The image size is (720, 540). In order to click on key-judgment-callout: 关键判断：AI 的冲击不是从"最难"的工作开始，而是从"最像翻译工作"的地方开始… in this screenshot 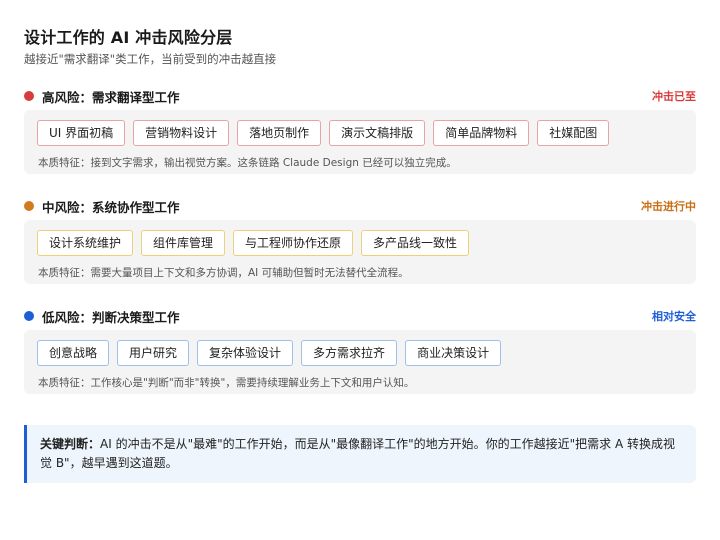, I will do `click(360, 454)`.